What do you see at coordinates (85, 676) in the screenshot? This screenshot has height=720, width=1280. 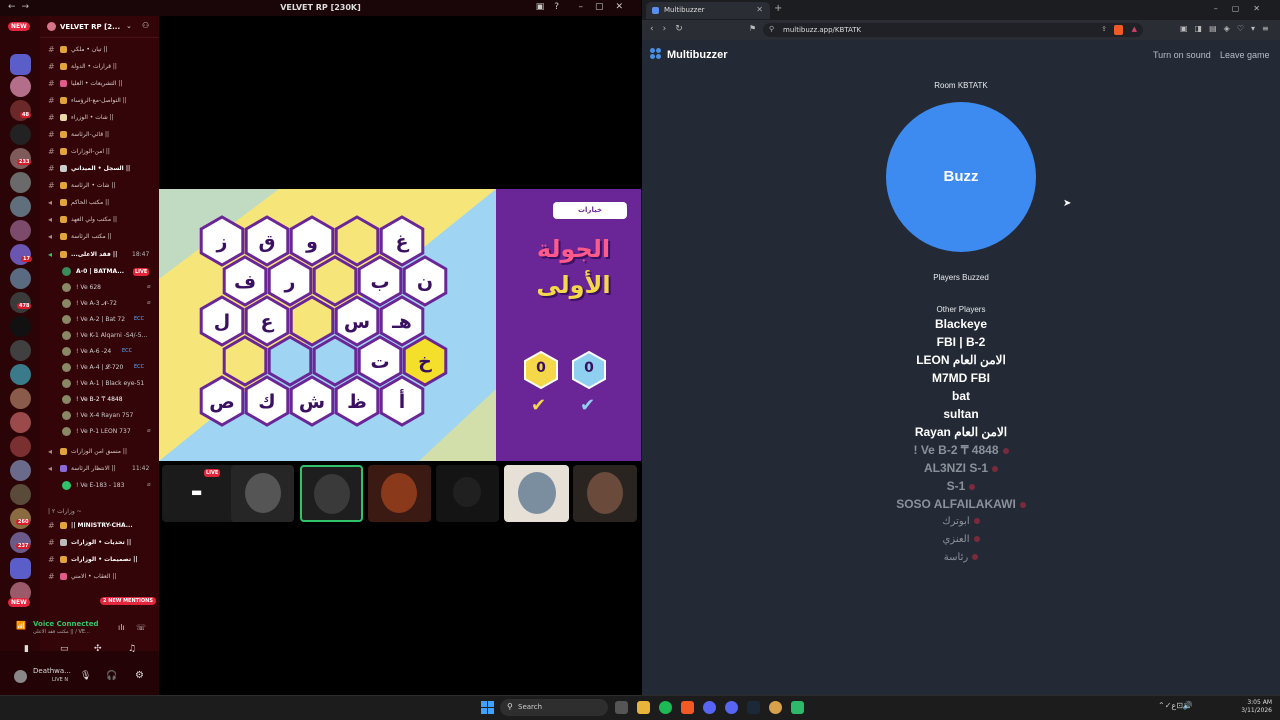 I see `microphone-icon: 🎙` at bounding box center [85, 676].